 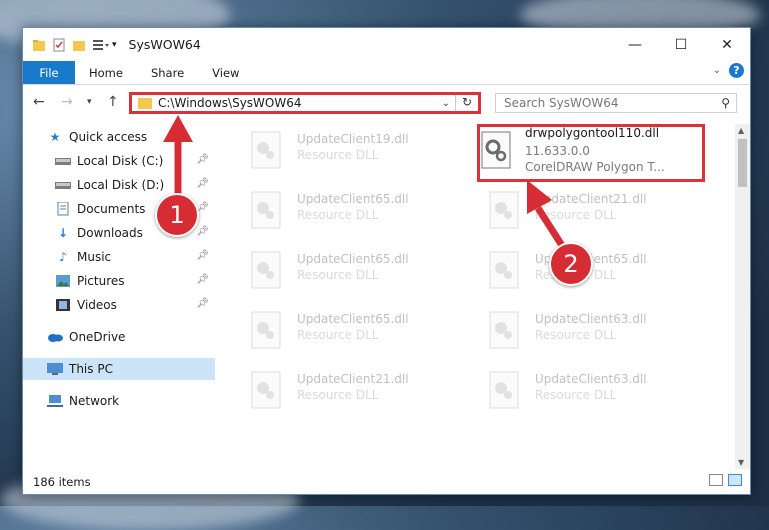 What do you see at coordinates (39, 102) in the screenshot?
I see `back-button: ←` at bounding box center [39, 102].